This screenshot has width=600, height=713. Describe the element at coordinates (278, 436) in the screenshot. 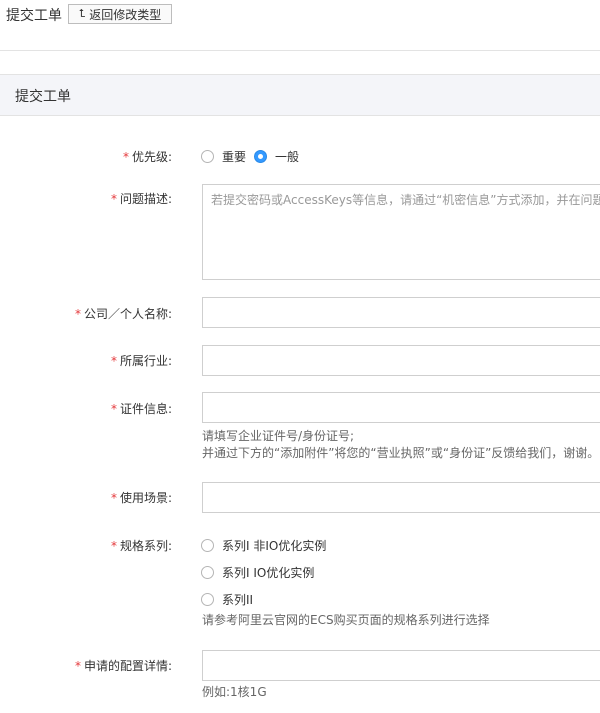

I see `certificate-hint-1: 请填写企业证件号/身份证号;` at that location.